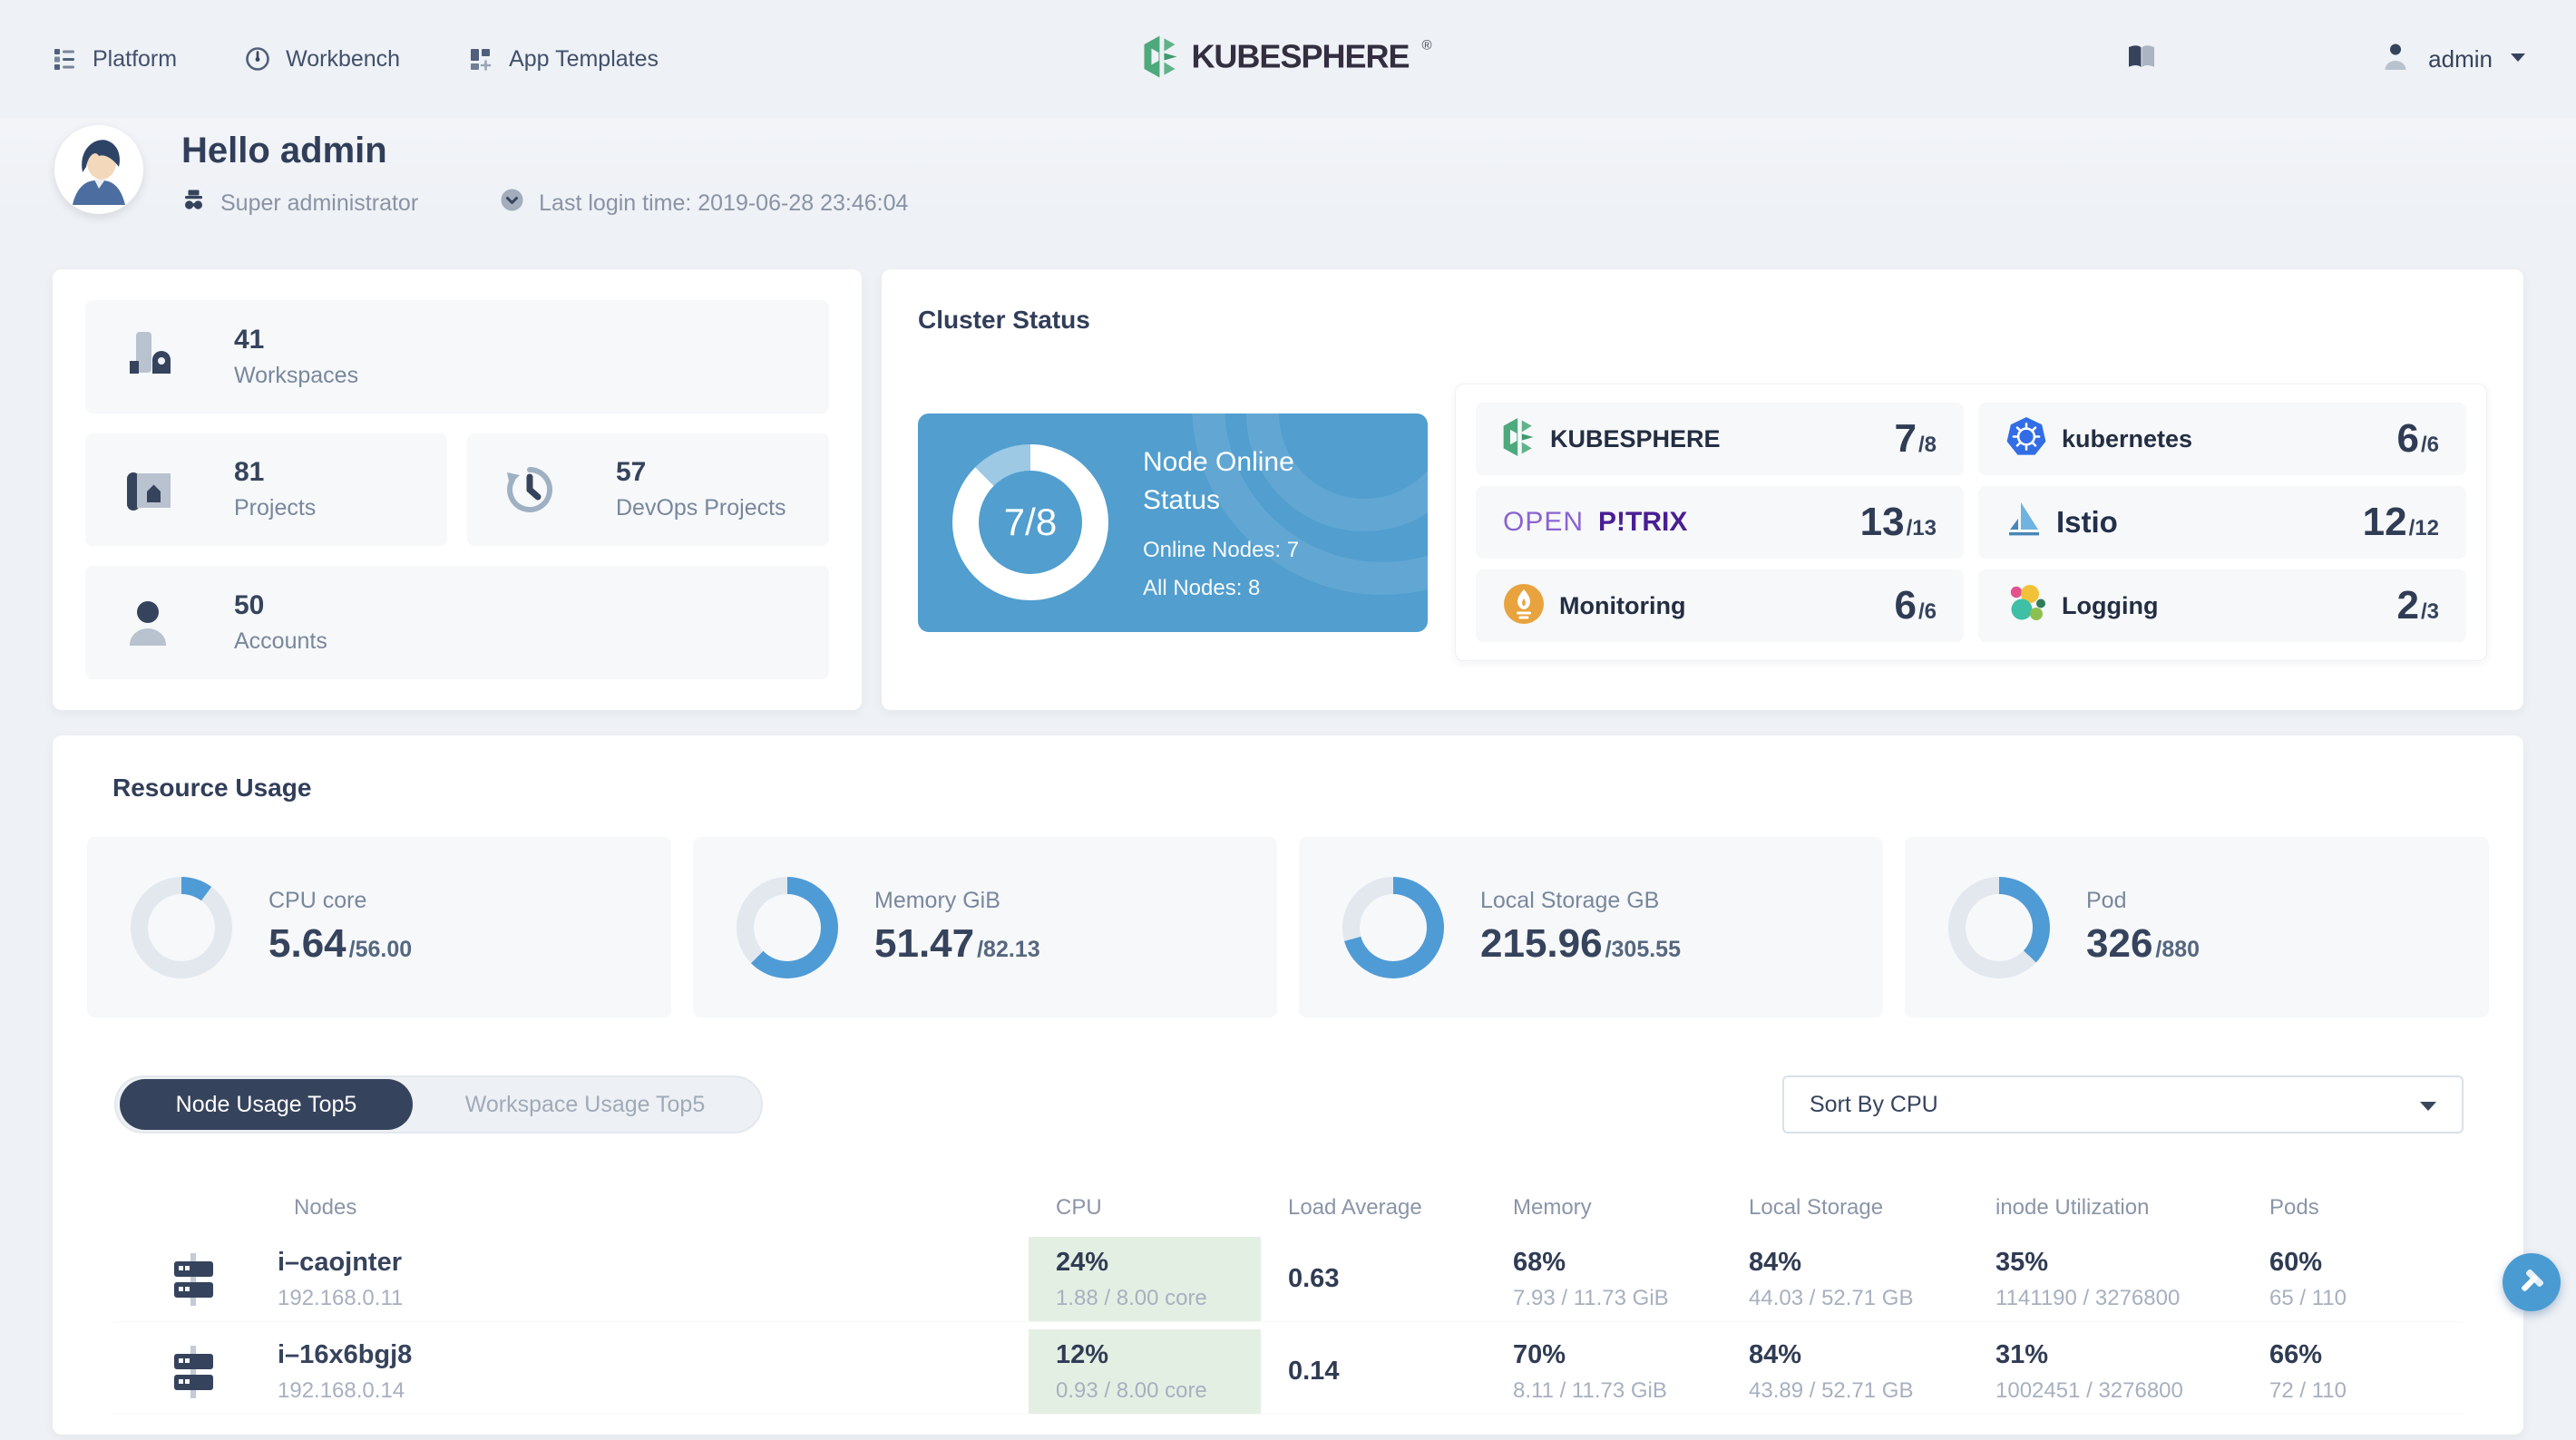  Describe the element at coordinates (2296, 1354) in the screenshot. I see `pods-percent: 66%` at that location.